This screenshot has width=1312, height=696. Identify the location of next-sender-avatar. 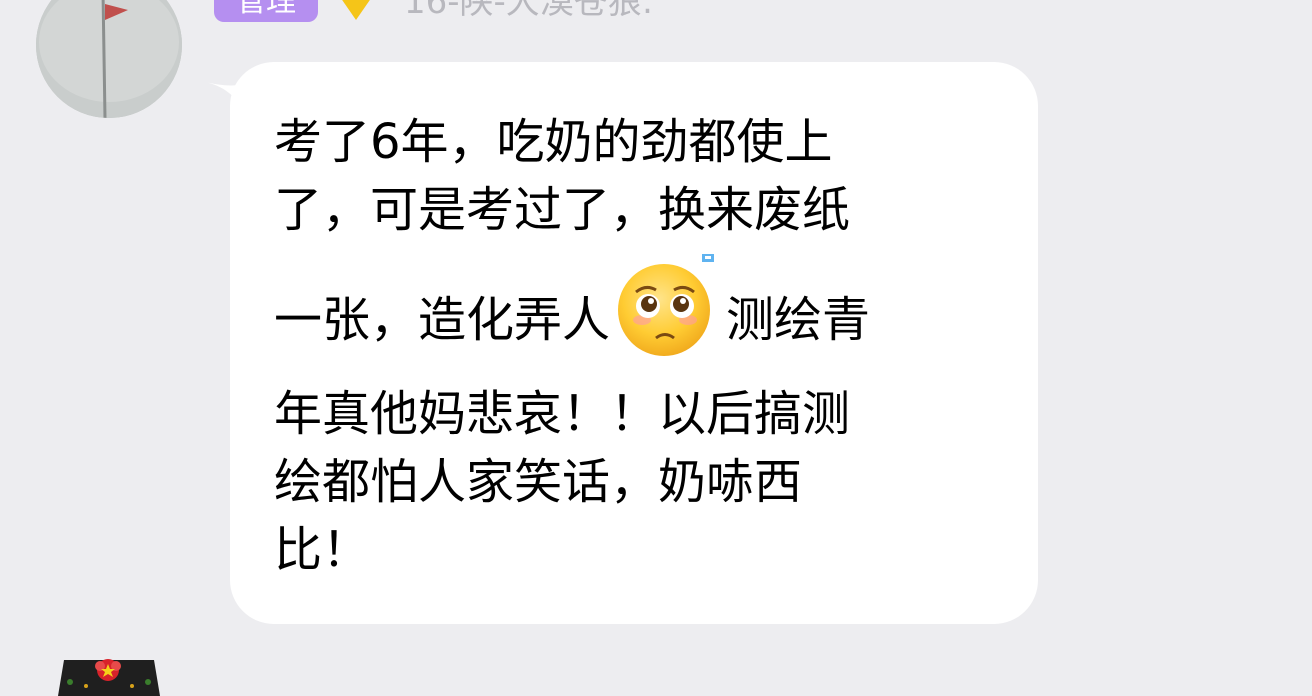
(109, 676).